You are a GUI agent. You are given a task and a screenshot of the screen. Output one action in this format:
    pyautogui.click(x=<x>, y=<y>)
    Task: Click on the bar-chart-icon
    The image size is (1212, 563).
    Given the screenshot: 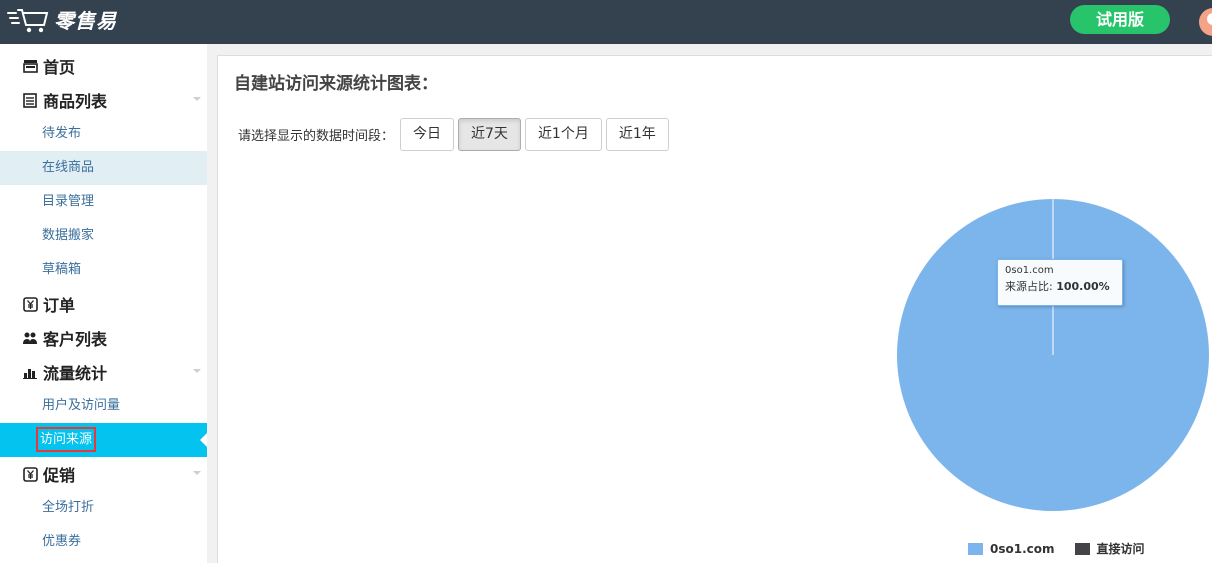 What is the action you would take?
    pyautogui.click(x=30, y=372)
    